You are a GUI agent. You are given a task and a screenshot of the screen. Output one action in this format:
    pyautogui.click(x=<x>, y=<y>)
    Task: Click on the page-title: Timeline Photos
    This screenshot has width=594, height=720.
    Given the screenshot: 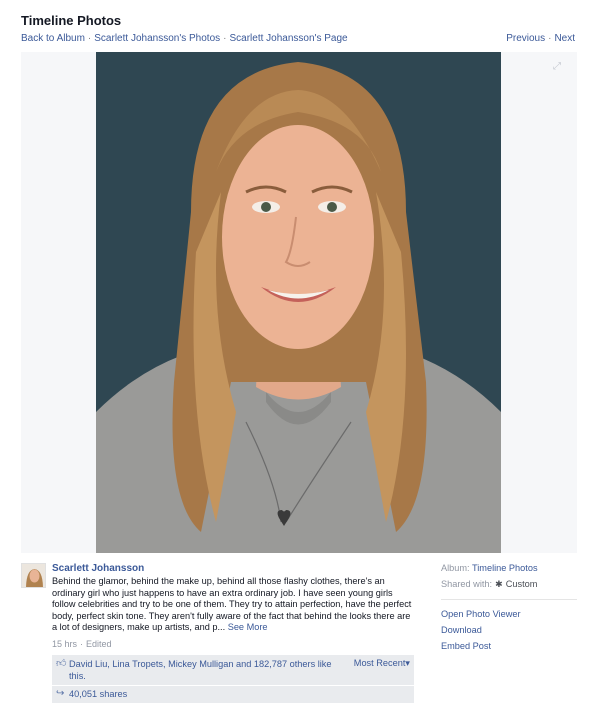 What is the action you would take?
    pyautogui.click(x=71, y=20)
    